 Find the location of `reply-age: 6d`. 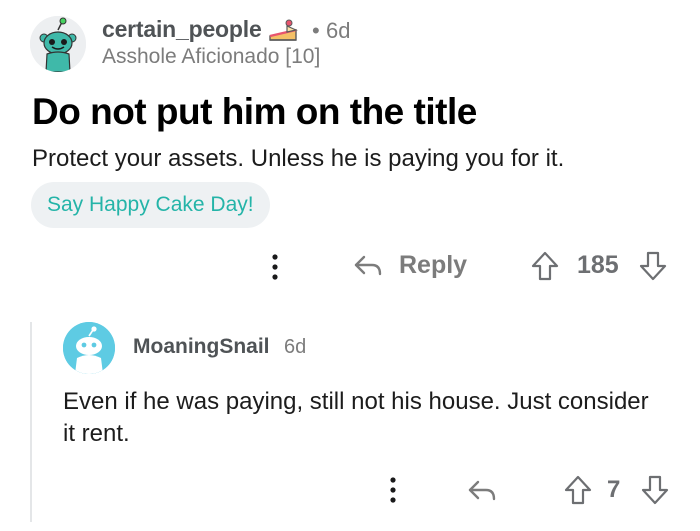

reply-age: 6d is located at coordinates (295, 347).